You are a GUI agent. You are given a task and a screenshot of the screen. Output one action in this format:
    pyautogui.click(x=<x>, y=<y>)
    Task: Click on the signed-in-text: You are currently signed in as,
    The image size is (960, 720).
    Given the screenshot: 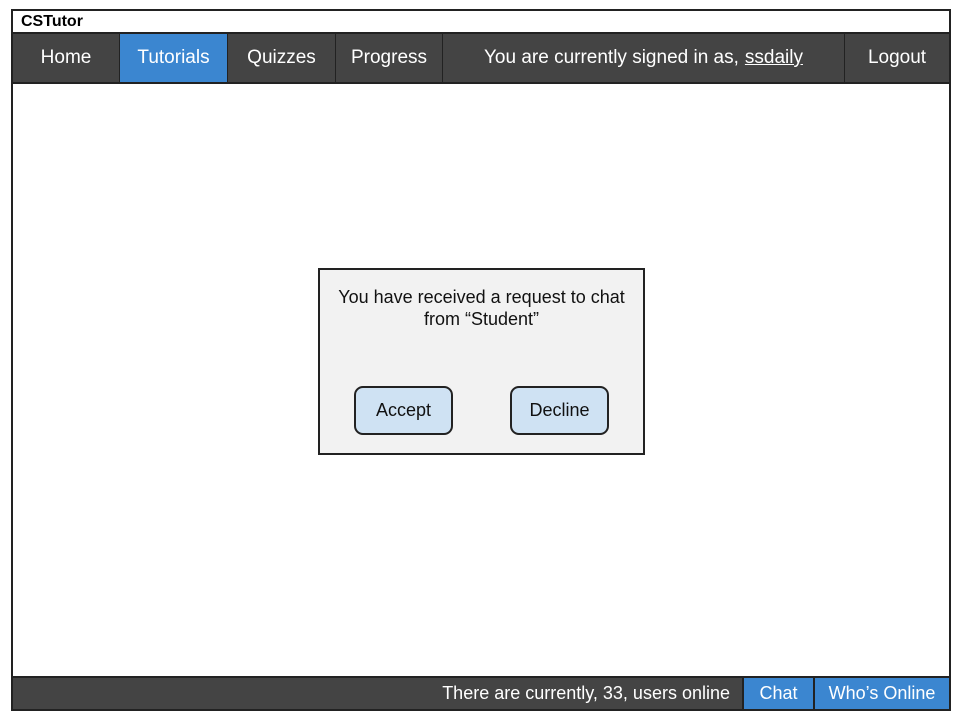 What is the action you would take?
    pyautogui.click(x=611, y=57)
    